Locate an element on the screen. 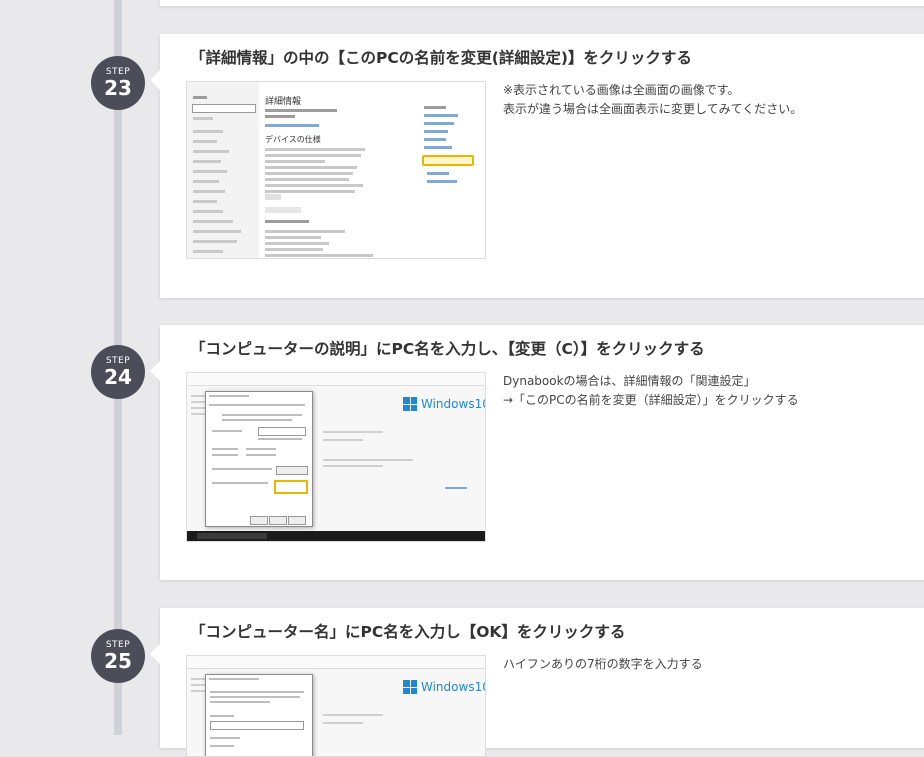  screenshot-subheading: デバイスの仕様 is located at coordinates (293, 139).